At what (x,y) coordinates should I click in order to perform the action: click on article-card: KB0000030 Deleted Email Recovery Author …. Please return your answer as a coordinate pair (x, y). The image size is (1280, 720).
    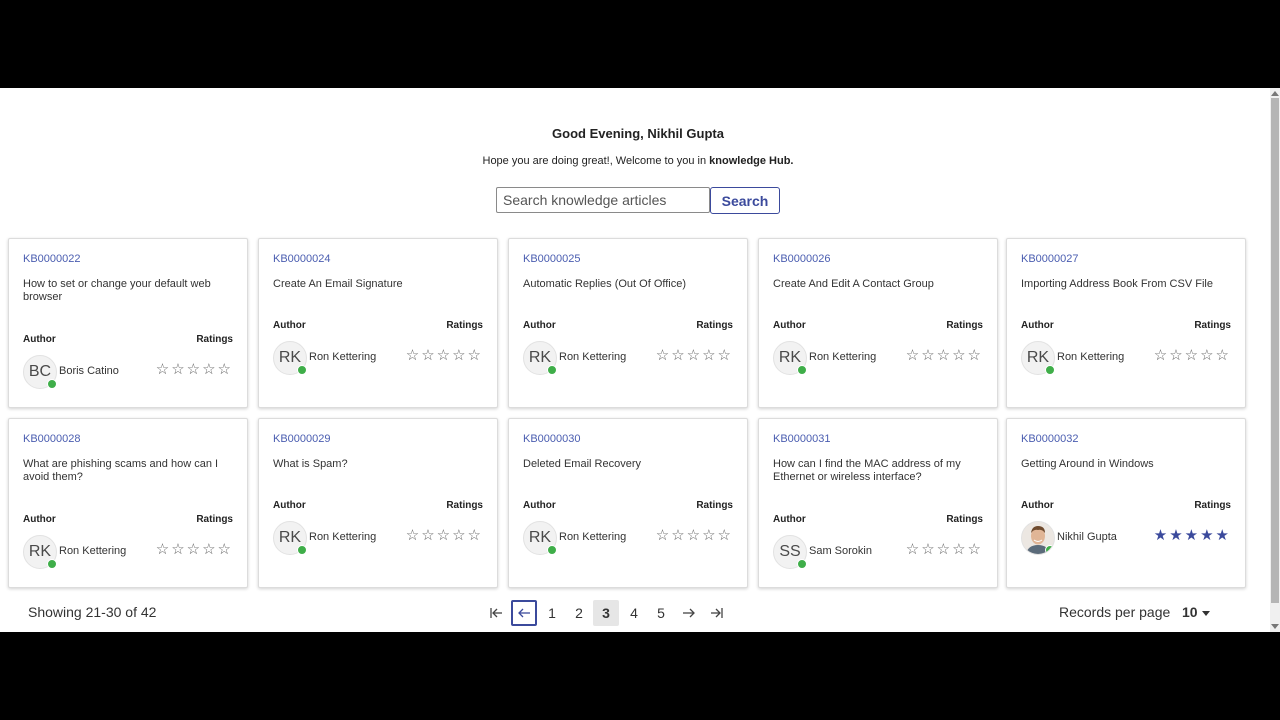
    Looking at the image, I should click on (628, 503).